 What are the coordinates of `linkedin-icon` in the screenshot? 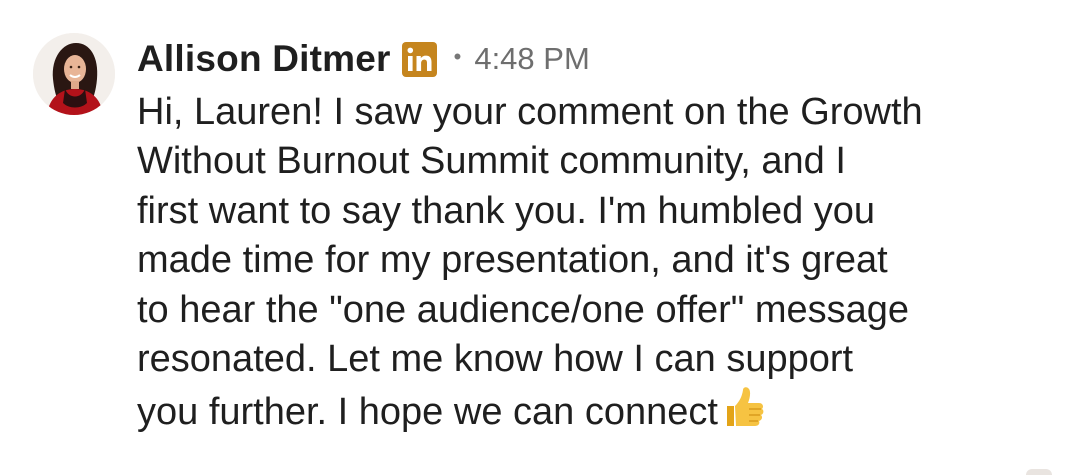 It's located at (419, 59).